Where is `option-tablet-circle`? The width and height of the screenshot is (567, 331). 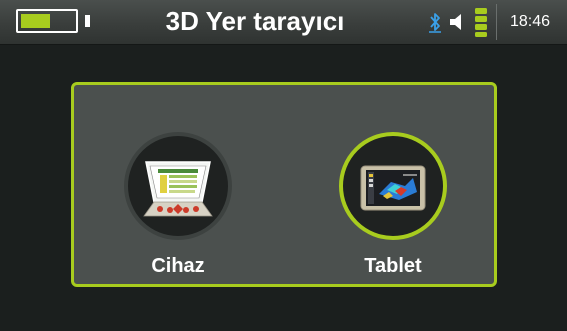
option-tablet-circle is located at coordinates (393, 186).